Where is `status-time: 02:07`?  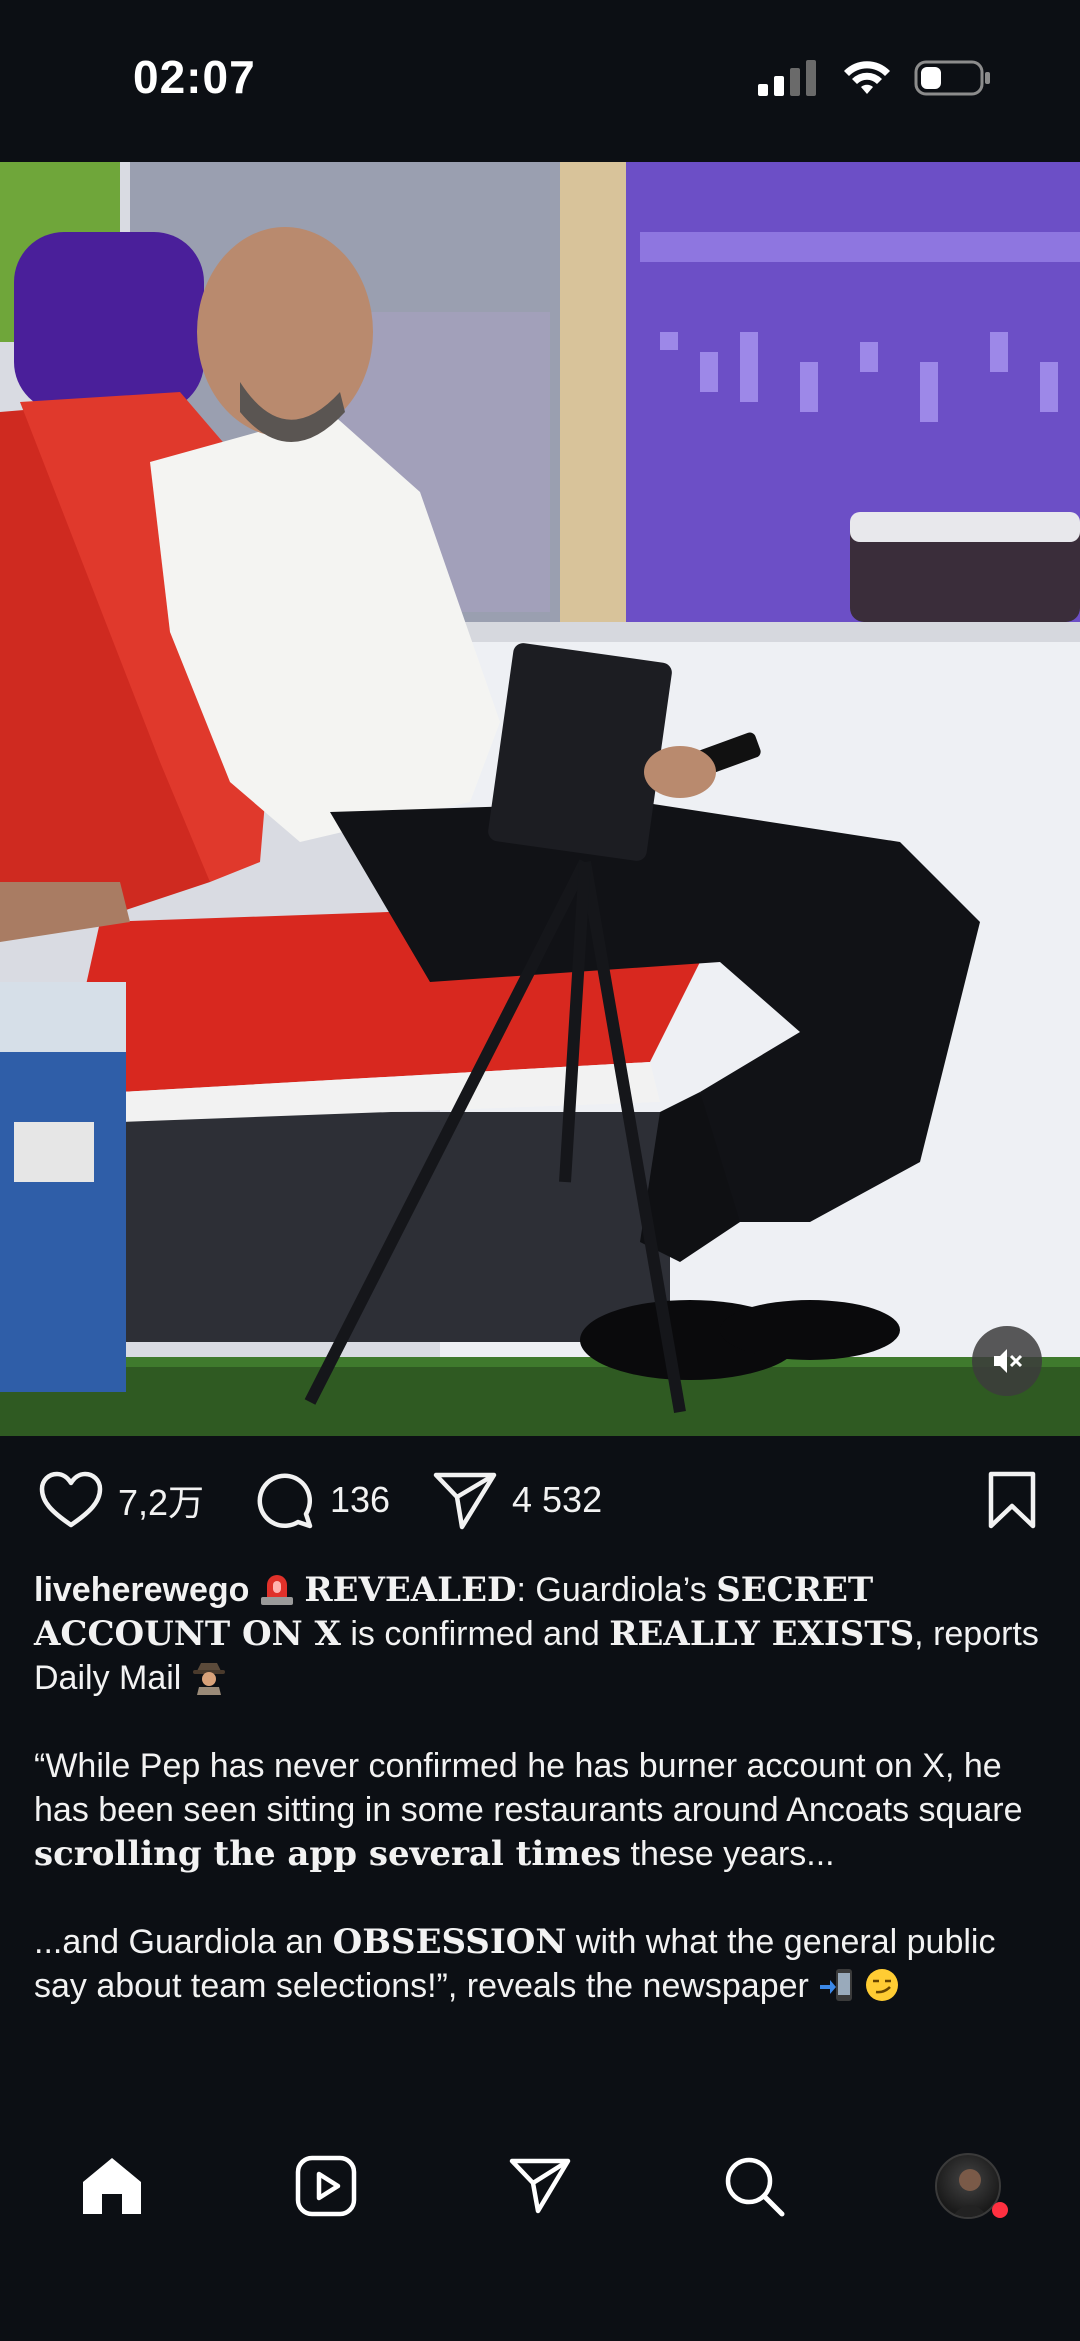
status-time: 02:07 is located at coordinates (194, 77).